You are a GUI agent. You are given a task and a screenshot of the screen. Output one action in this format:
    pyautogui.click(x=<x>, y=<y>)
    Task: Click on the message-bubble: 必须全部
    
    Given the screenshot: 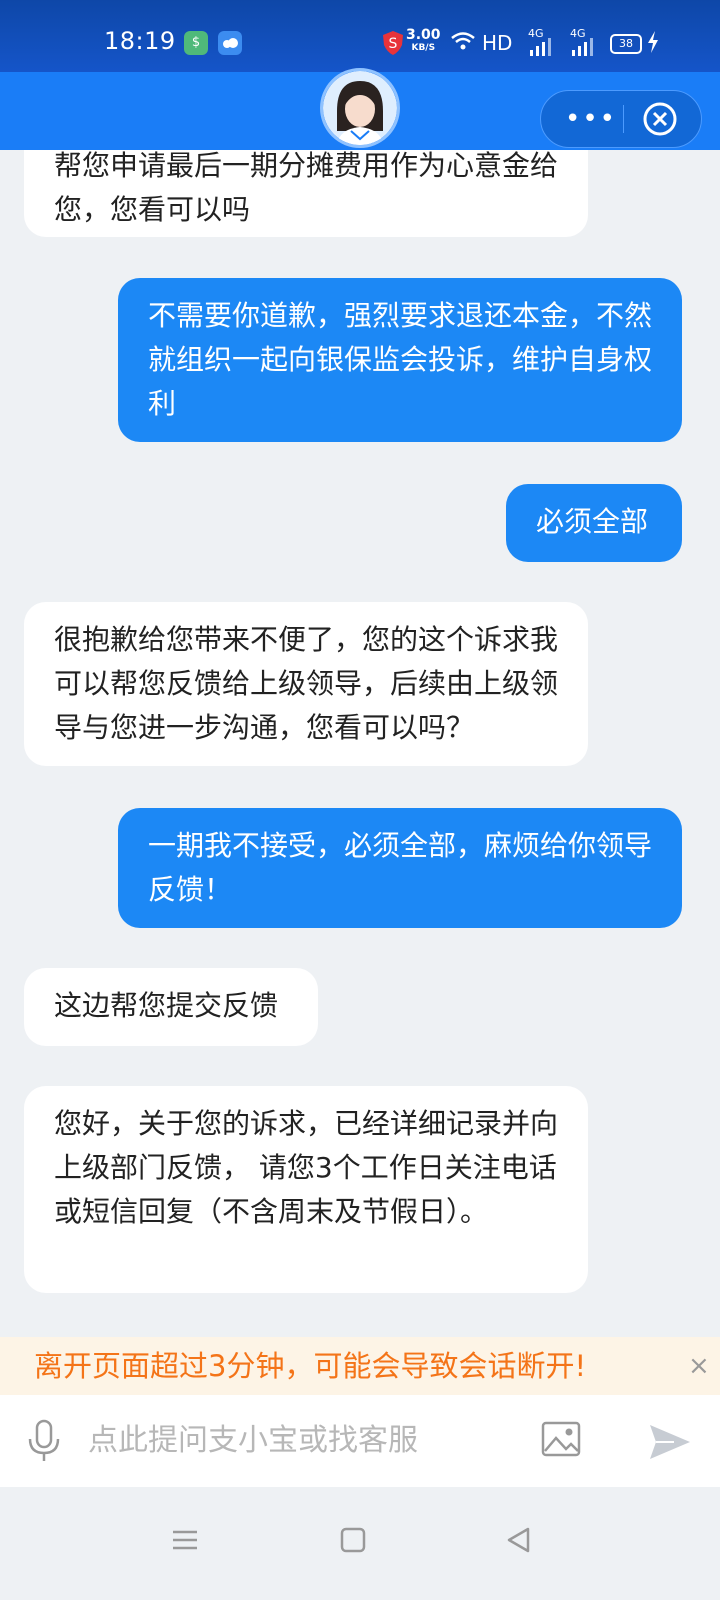 What is the action you would take?
    pyautogui.click(x=594, y=523)
    